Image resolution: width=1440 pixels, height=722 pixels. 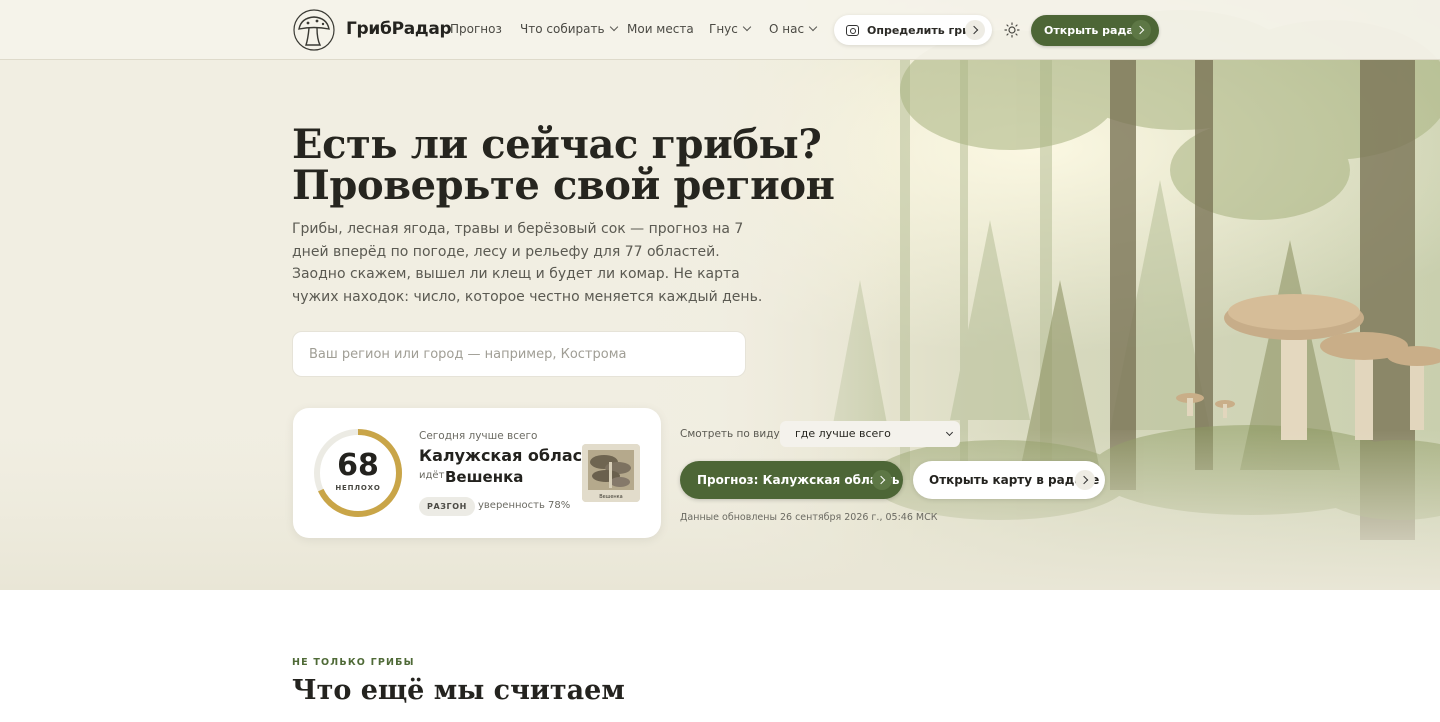 What do you see at coordinates (399, 29) in the screenshot?
I see `brand-name: ГрибРадар` at bounding box center [399, 29].